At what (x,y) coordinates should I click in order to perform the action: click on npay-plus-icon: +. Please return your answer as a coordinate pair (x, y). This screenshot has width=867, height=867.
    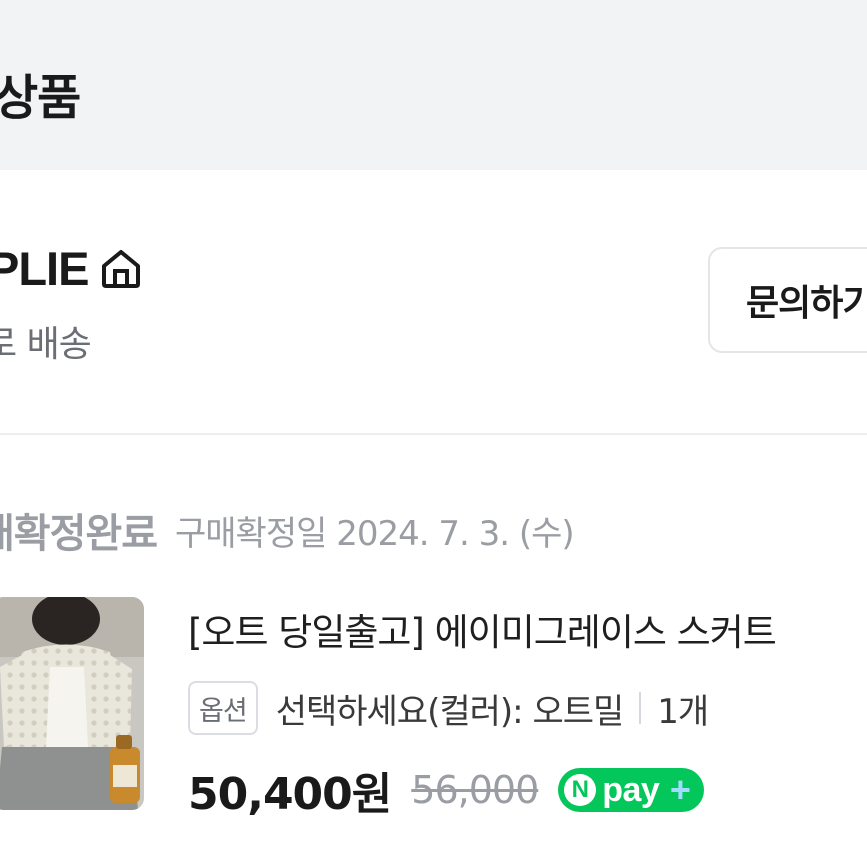
    Looking at the image, I should click on (680, 789).